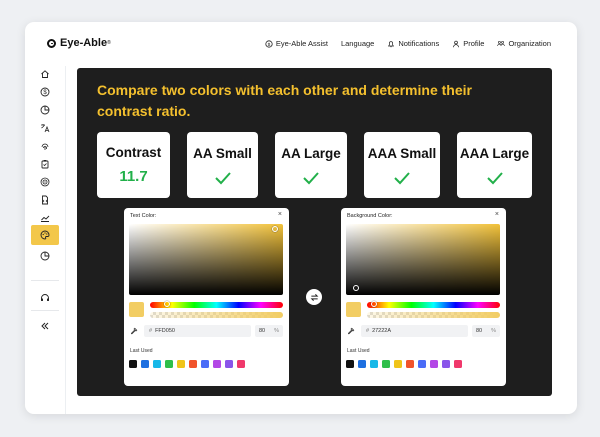 The width and height of the screenshot is (600, 437). Describe the element at coordinates (84, 43) in the screenshot. I see `brand-name: Eye-Able` at that location.